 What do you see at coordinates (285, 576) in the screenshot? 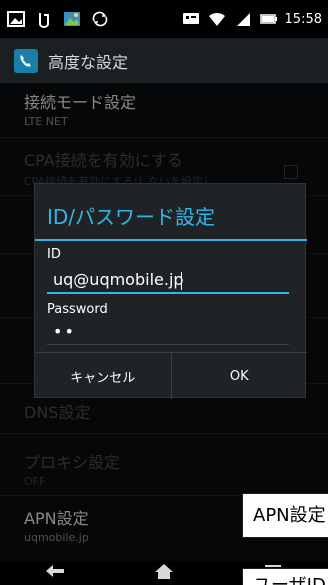
I see `annotation-user-id: ユーザID` at bounding box center [285, 576].